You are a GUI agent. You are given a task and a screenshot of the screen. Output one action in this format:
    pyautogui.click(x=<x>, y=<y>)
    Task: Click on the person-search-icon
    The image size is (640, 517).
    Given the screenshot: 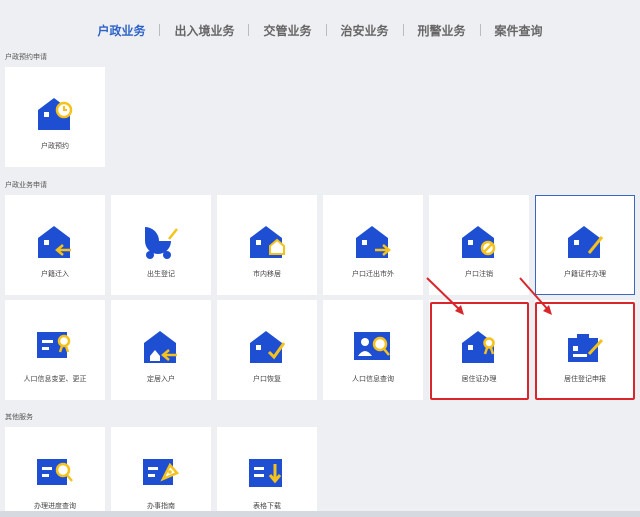 What is the action you would take?
    pyautogui.click(x=372, y=346)
    